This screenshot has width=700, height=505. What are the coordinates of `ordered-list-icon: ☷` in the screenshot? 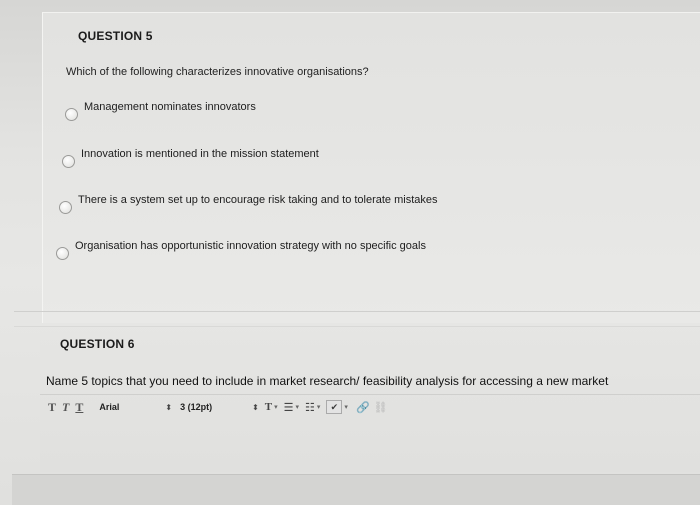 It's located at (310, 407).